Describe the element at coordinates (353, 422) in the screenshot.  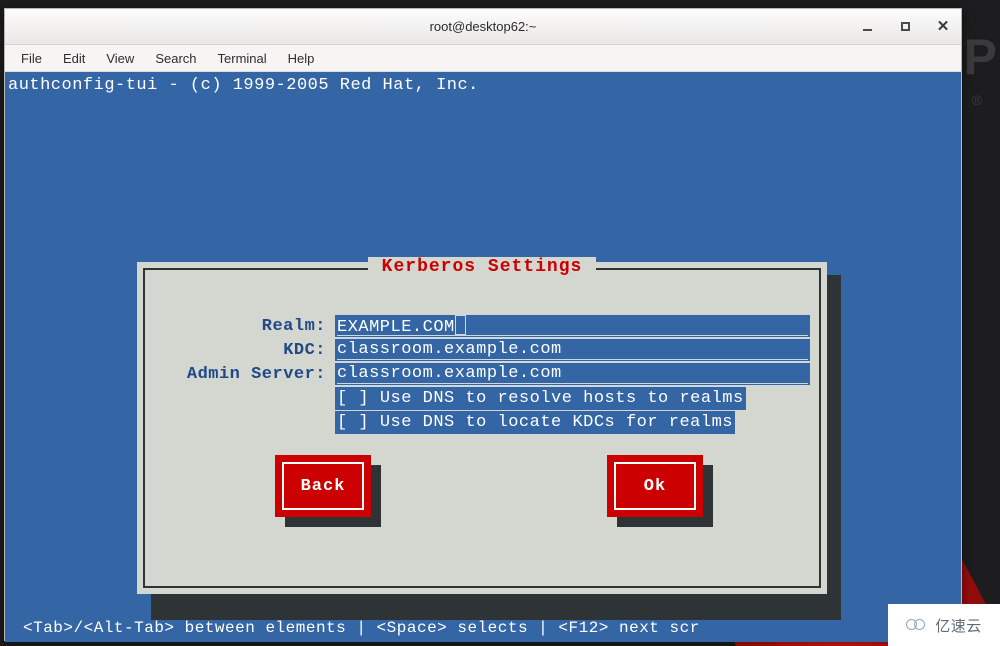
I see `checkbox-locate-kdcs-marker: [ ]` at that location.